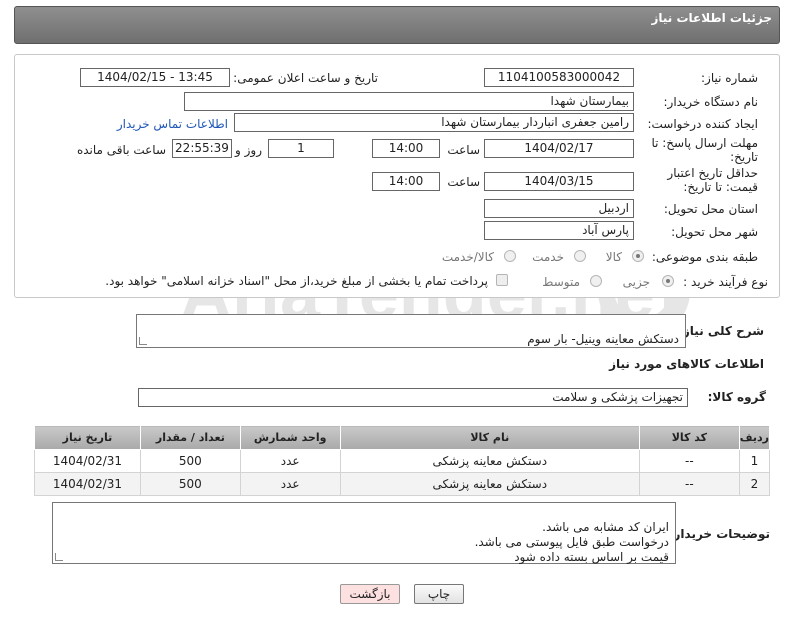  What do you see at coordinates (702, 124) in the screenshot?
I see `creator-label: ایجاد کننده درخواست:` at bounding box center [702, 124].